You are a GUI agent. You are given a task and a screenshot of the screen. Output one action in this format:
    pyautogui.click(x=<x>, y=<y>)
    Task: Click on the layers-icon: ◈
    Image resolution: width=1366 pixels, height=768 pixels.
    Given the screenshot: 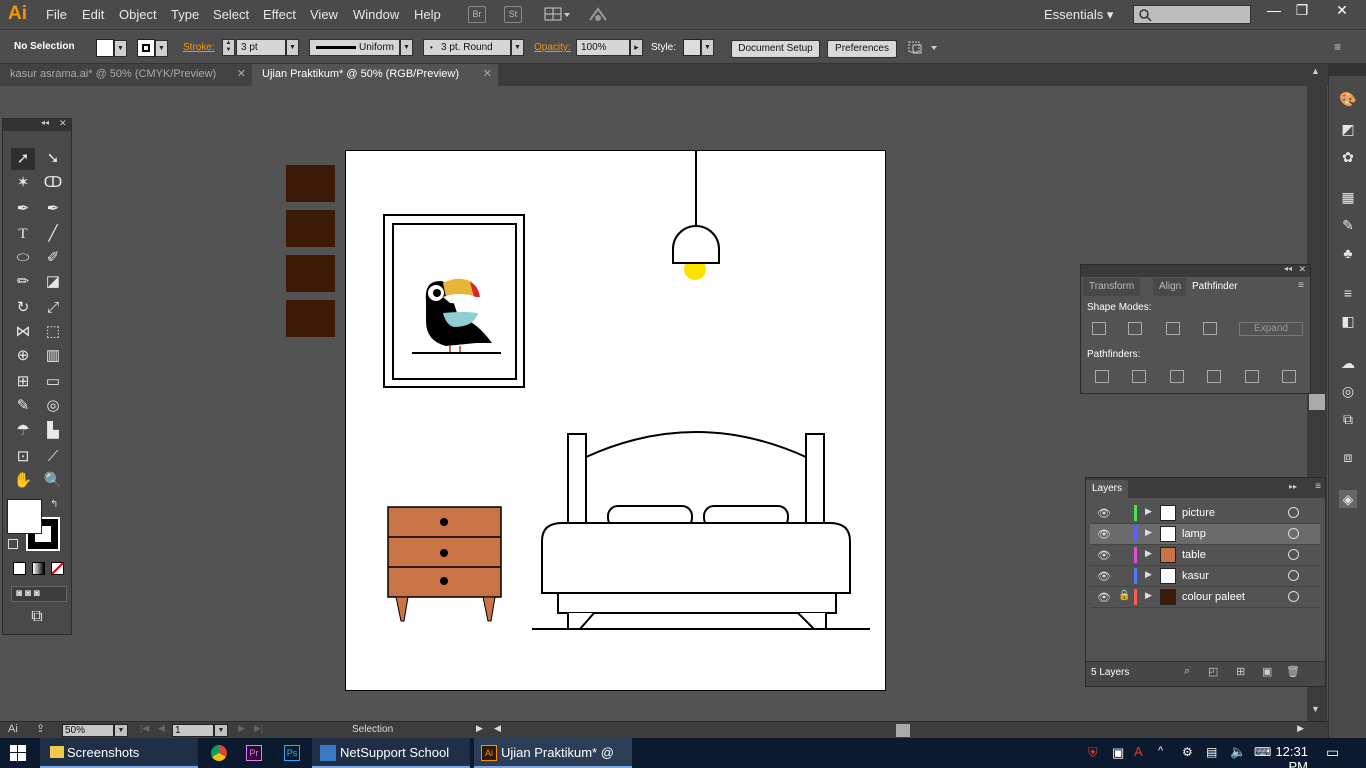 What is the action you would take?
    pyautogui.click(x=1348, y=499)
    